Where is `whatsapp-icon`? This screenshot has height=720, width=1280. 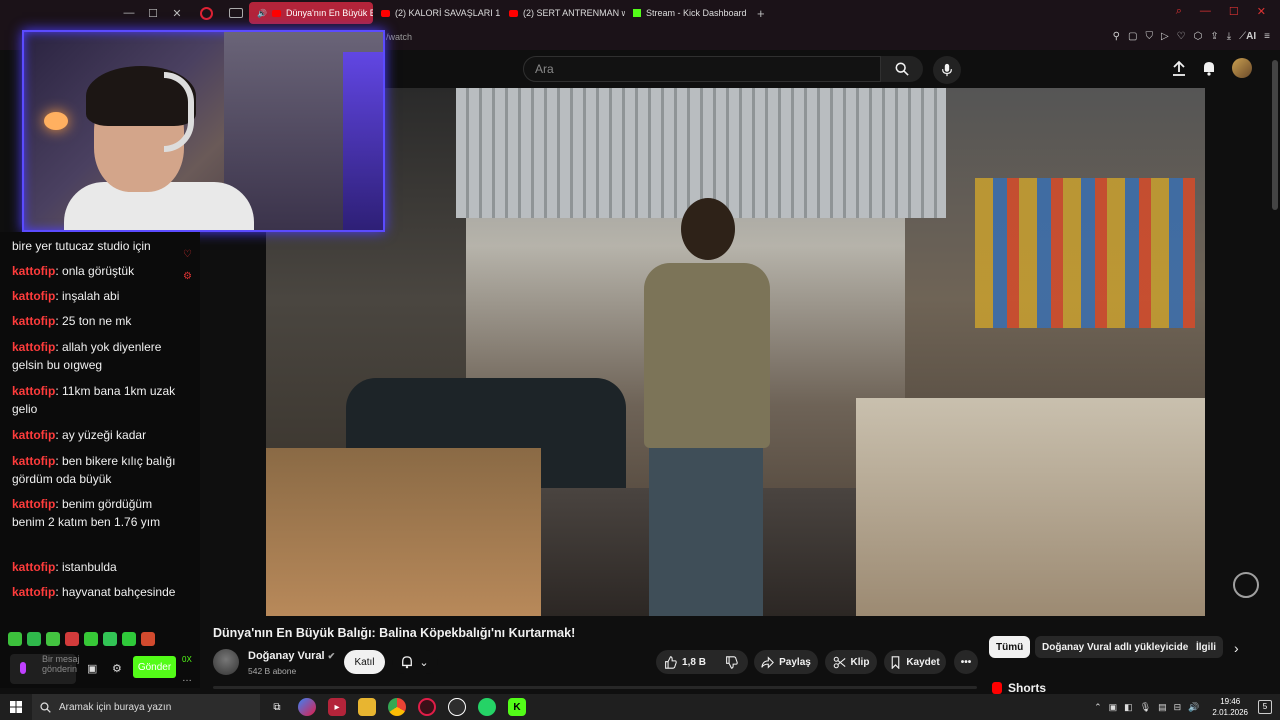 whatsapp-icon is located at coordinates (487, 707).